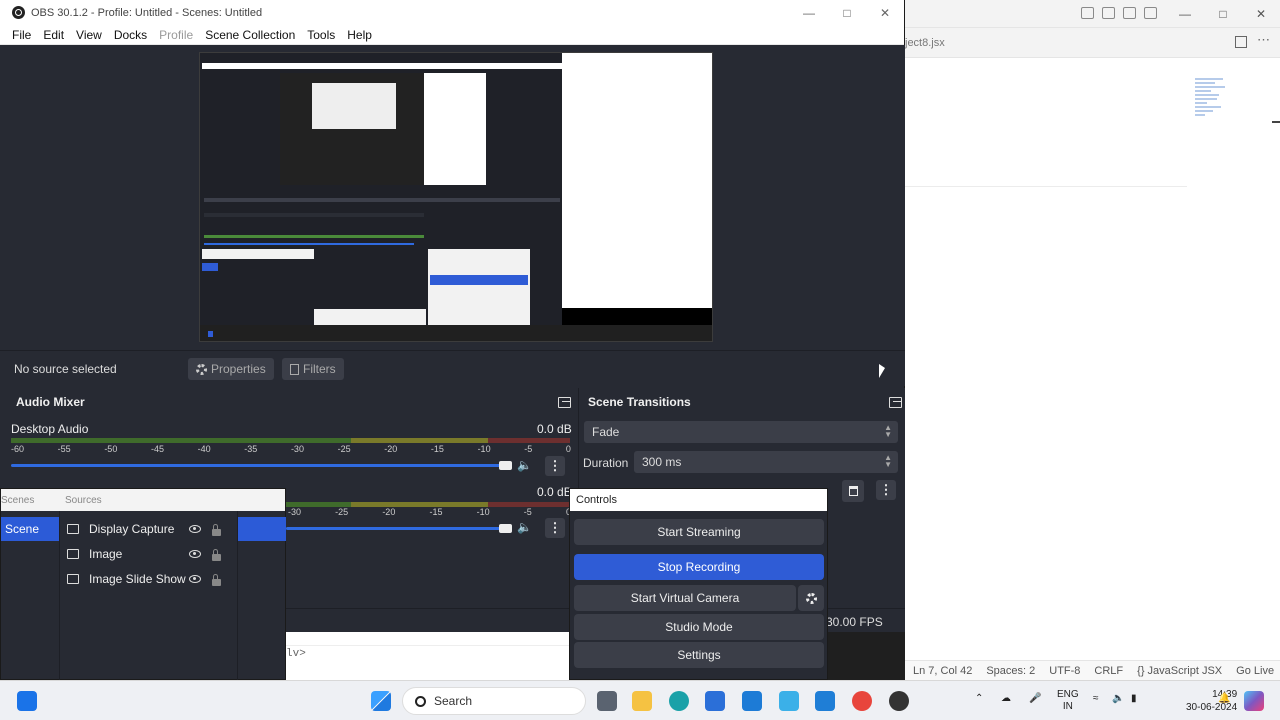 The height and width of the screenshot is (720, 1280). I want to click on wifi-icon: ≈, so click(1096, 699).